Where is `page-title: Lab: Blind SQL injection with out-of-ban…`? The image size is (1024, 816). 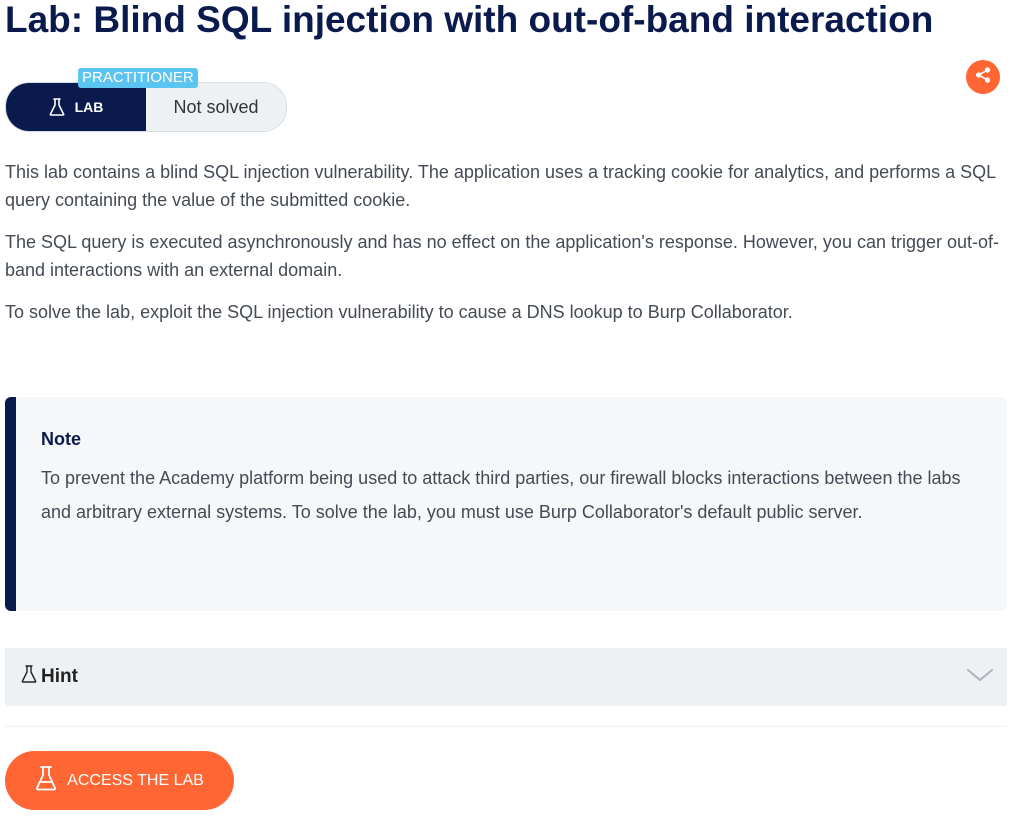 page-title: Lab: Blind SQL injection with out-of-ban… is located at coordinates (469, 20).